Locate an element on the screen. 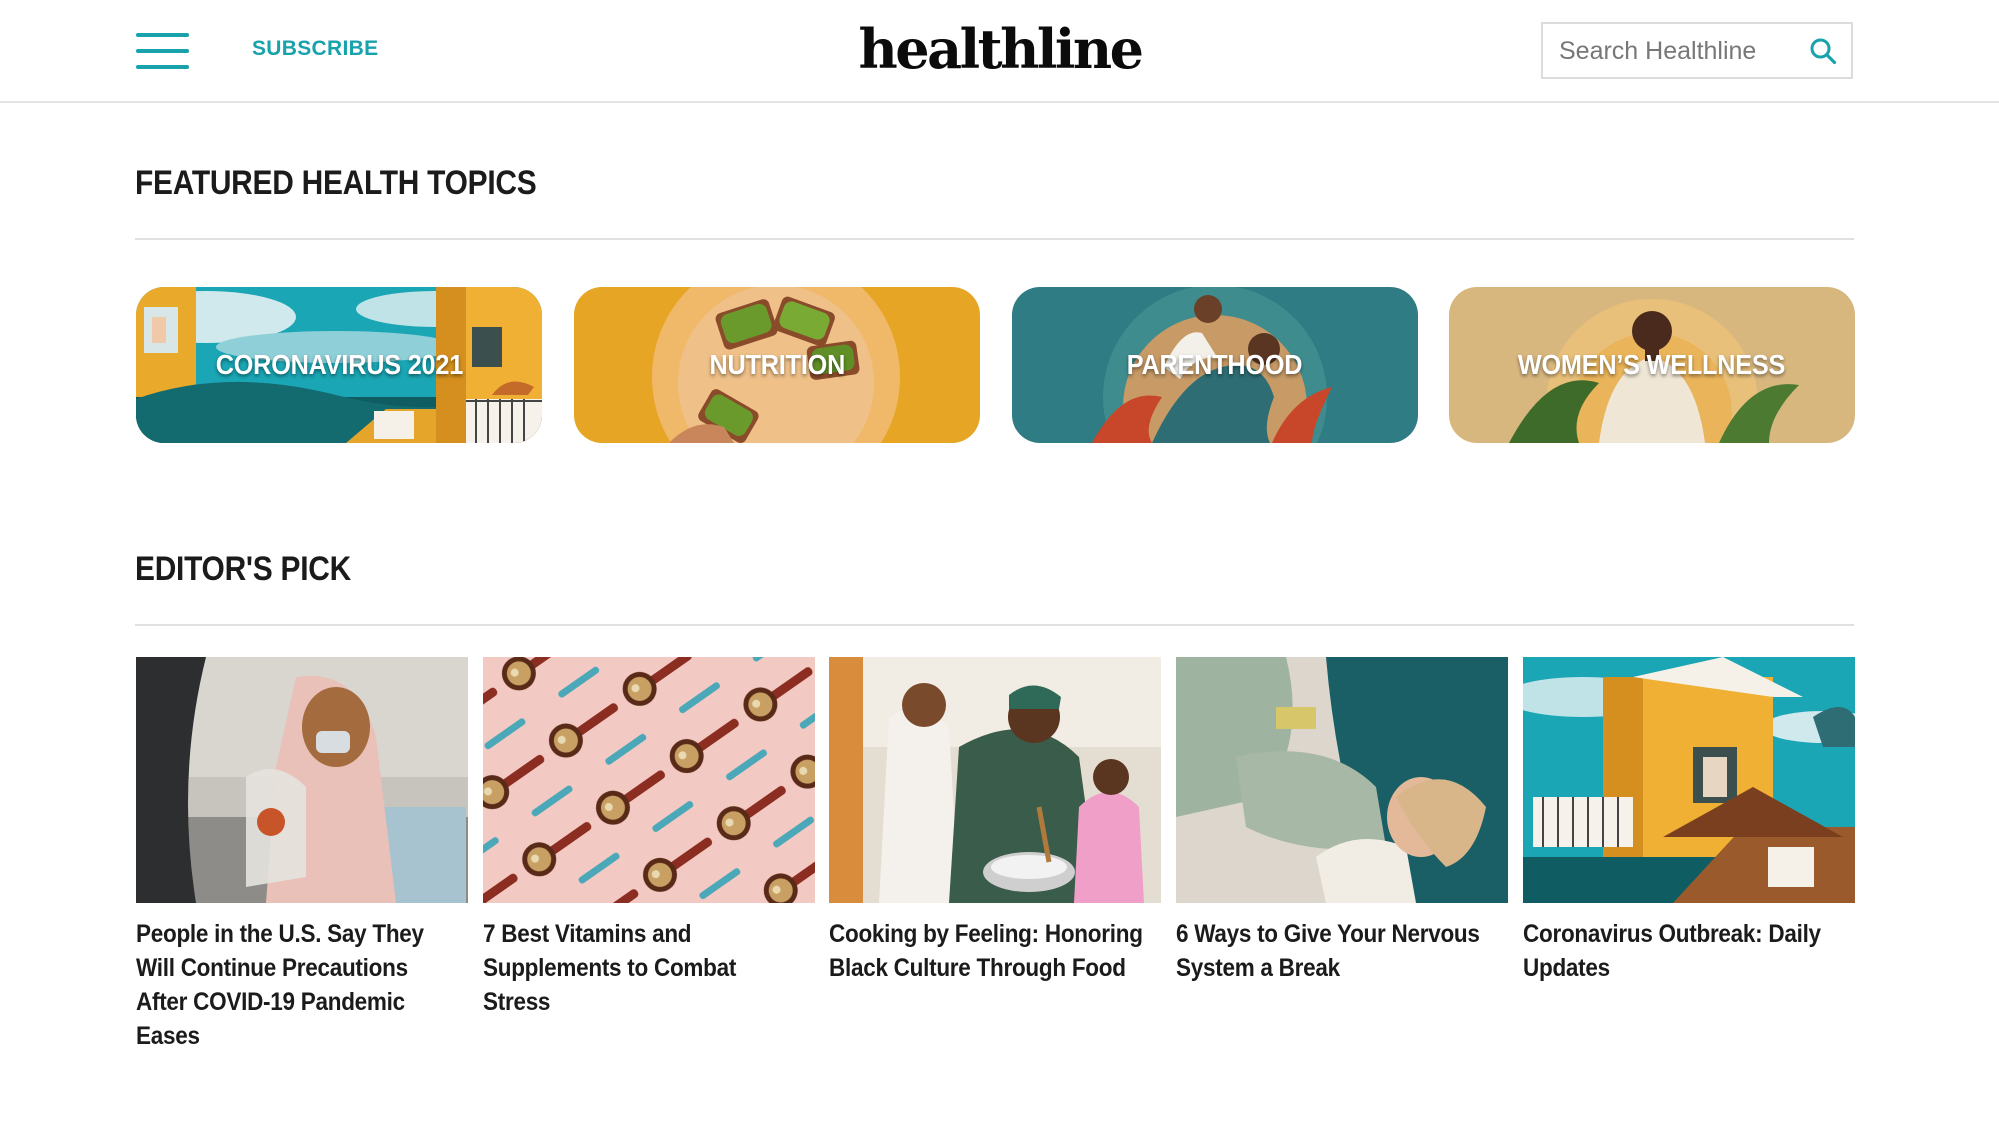 Image resolution: width=1999 pixels, height=1125 pixels. hamburger-menu-icon is located at coordinates (162, 51).